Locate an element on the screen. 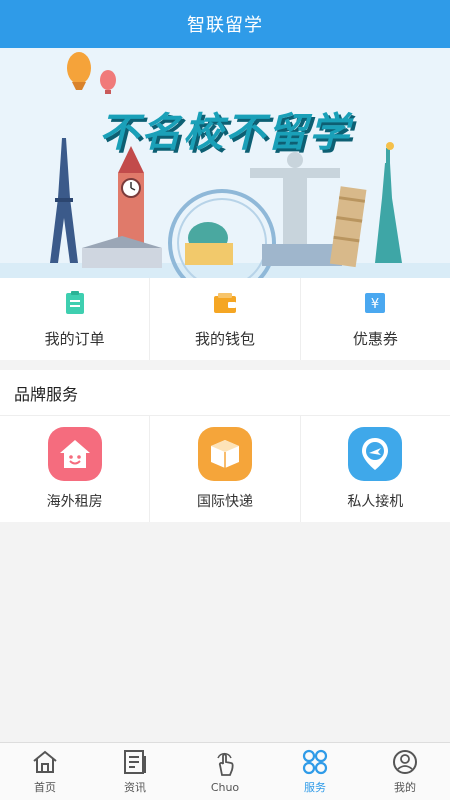 Image resolution: width=450 pixels, height=800 pixels. service-private-pickup: 私人接机 is located at coordinates (375, 469).